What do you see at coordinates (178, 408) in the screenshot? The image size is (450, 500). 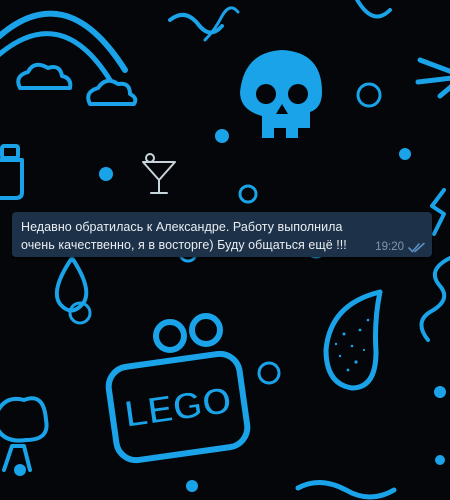 I see `svg-text: LEGO` at bounding box center [178, 408].